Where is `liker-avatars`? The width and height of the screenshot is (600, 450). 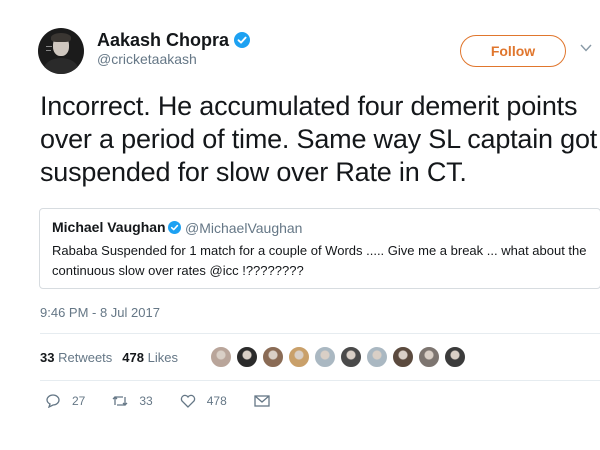 liker-avatars is located at coordinates (340, 357).